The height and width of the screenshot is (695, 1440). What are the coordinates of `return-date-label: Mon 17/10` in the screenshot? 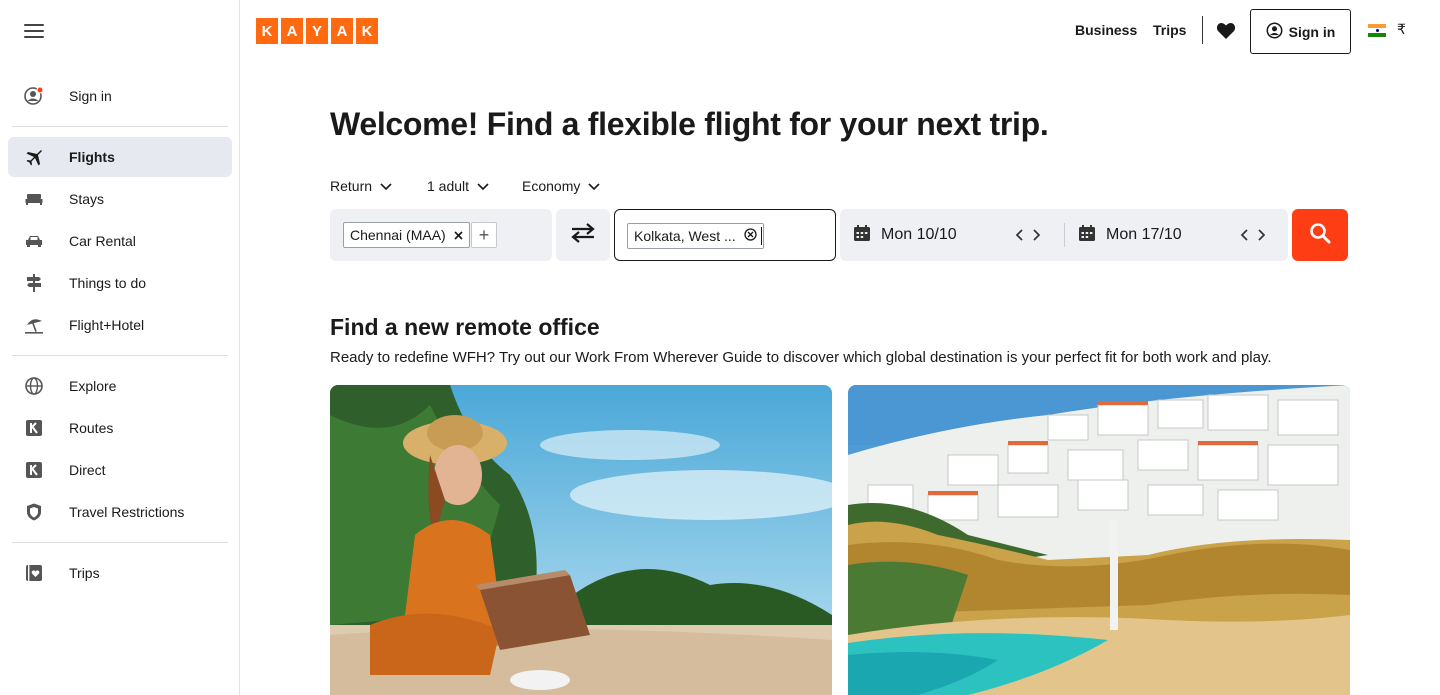 It's located at (1144, 234).